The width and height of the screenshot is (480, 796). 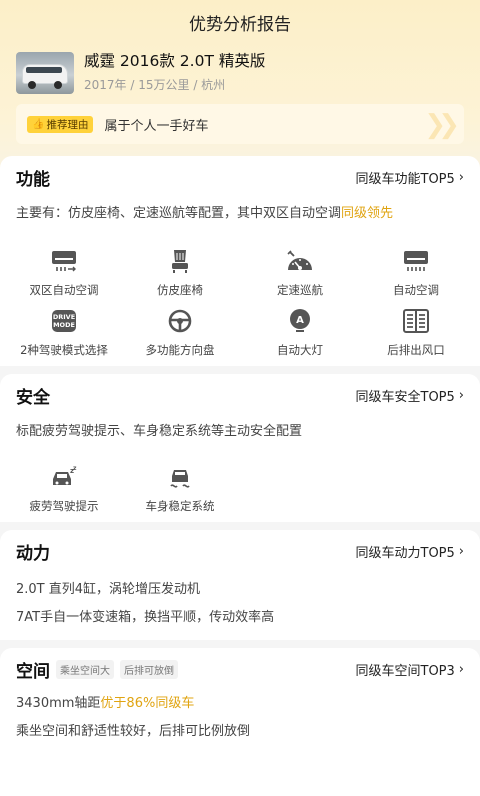 I want to click on function-highlight: 同级领先, so click(x=367, y=213).